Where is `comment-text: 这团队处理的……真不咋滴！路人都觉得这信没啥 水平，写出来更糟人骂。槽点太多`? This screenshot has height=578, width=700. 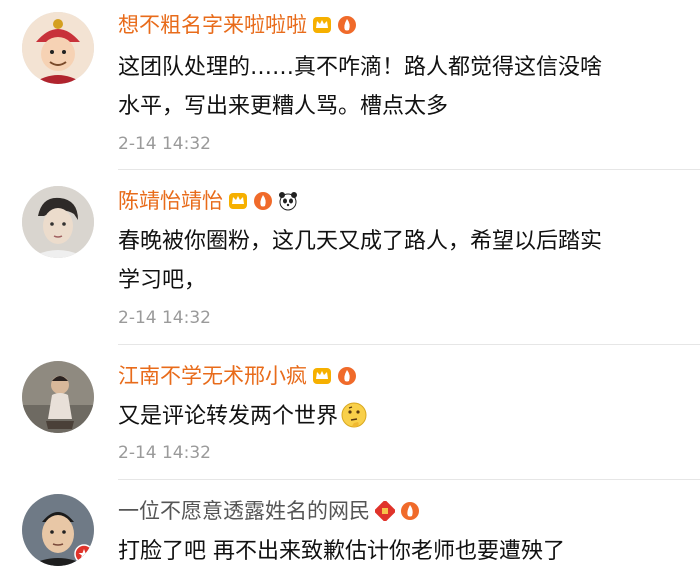 comment-text: 这团队处理的……真不咋滴！路人都觉得这信没啥 水平，写出来更糟人骂。槽点太多 is located at coordinates (398, 87).